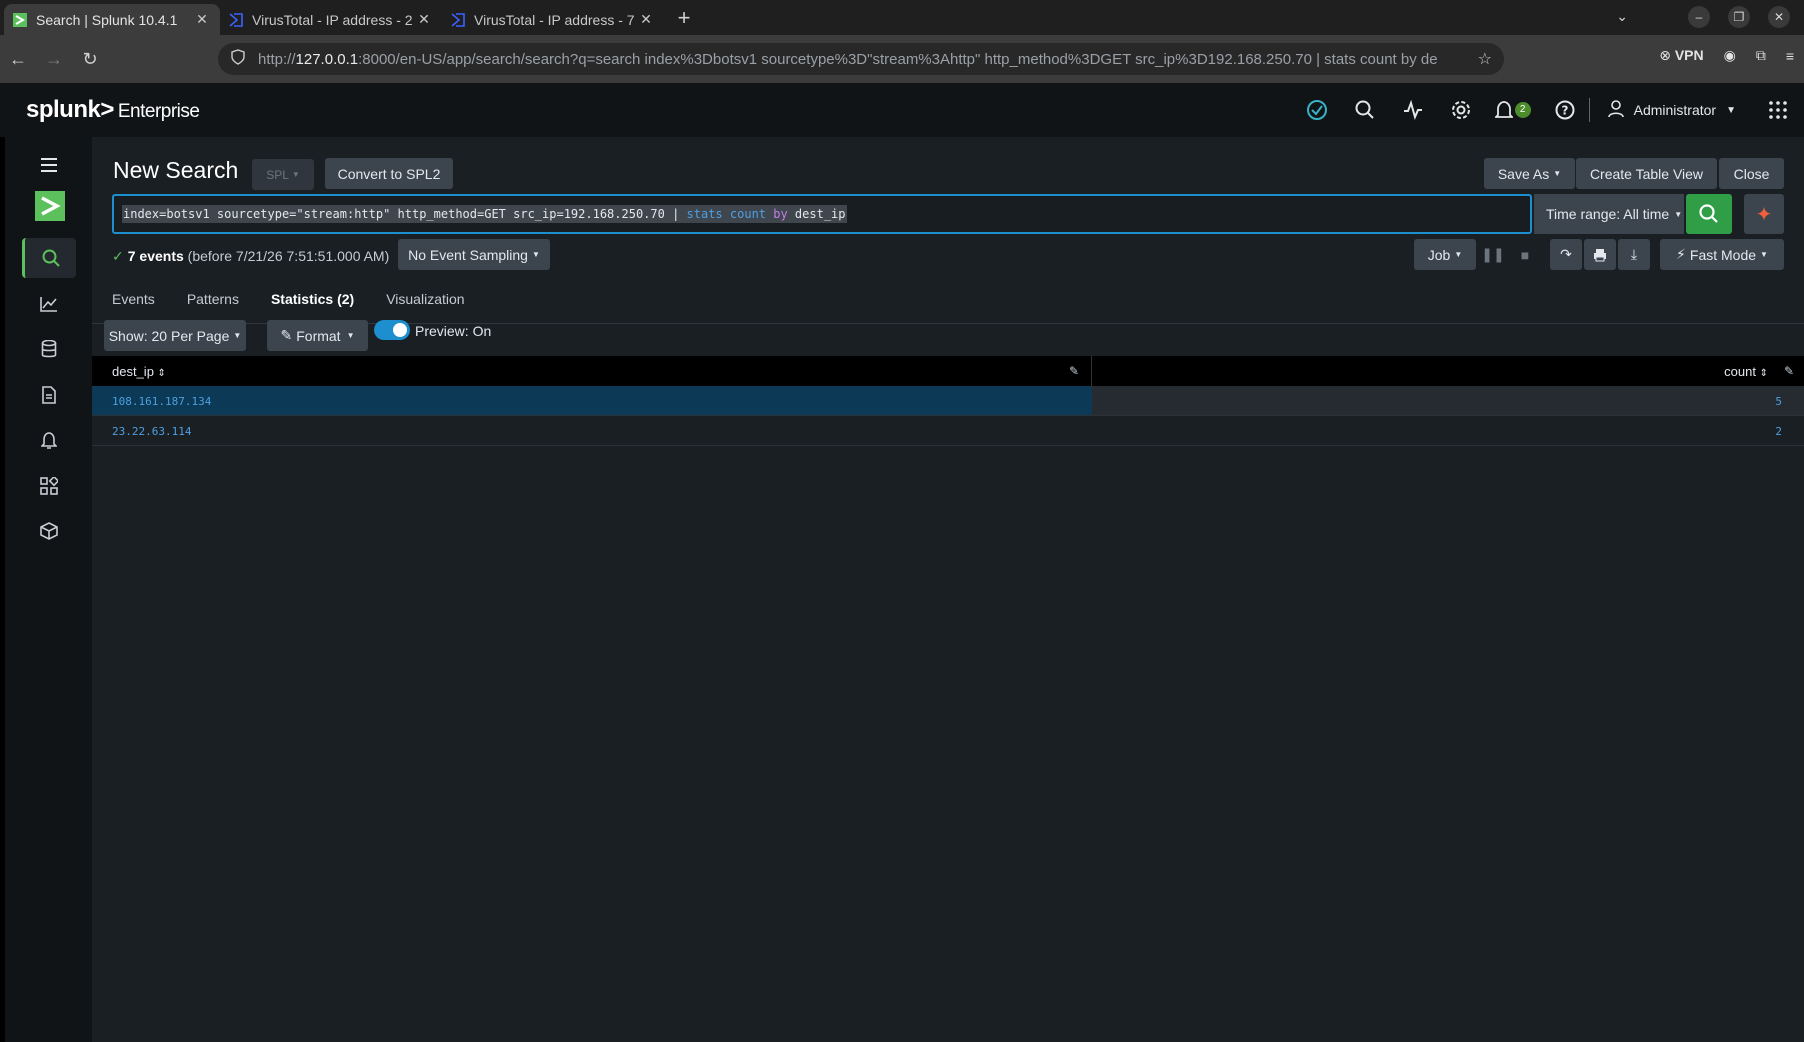 The image size is (1804, 1042). I want to click on tab-title: Search | Splunk 10.4.1, so click(107, 19).